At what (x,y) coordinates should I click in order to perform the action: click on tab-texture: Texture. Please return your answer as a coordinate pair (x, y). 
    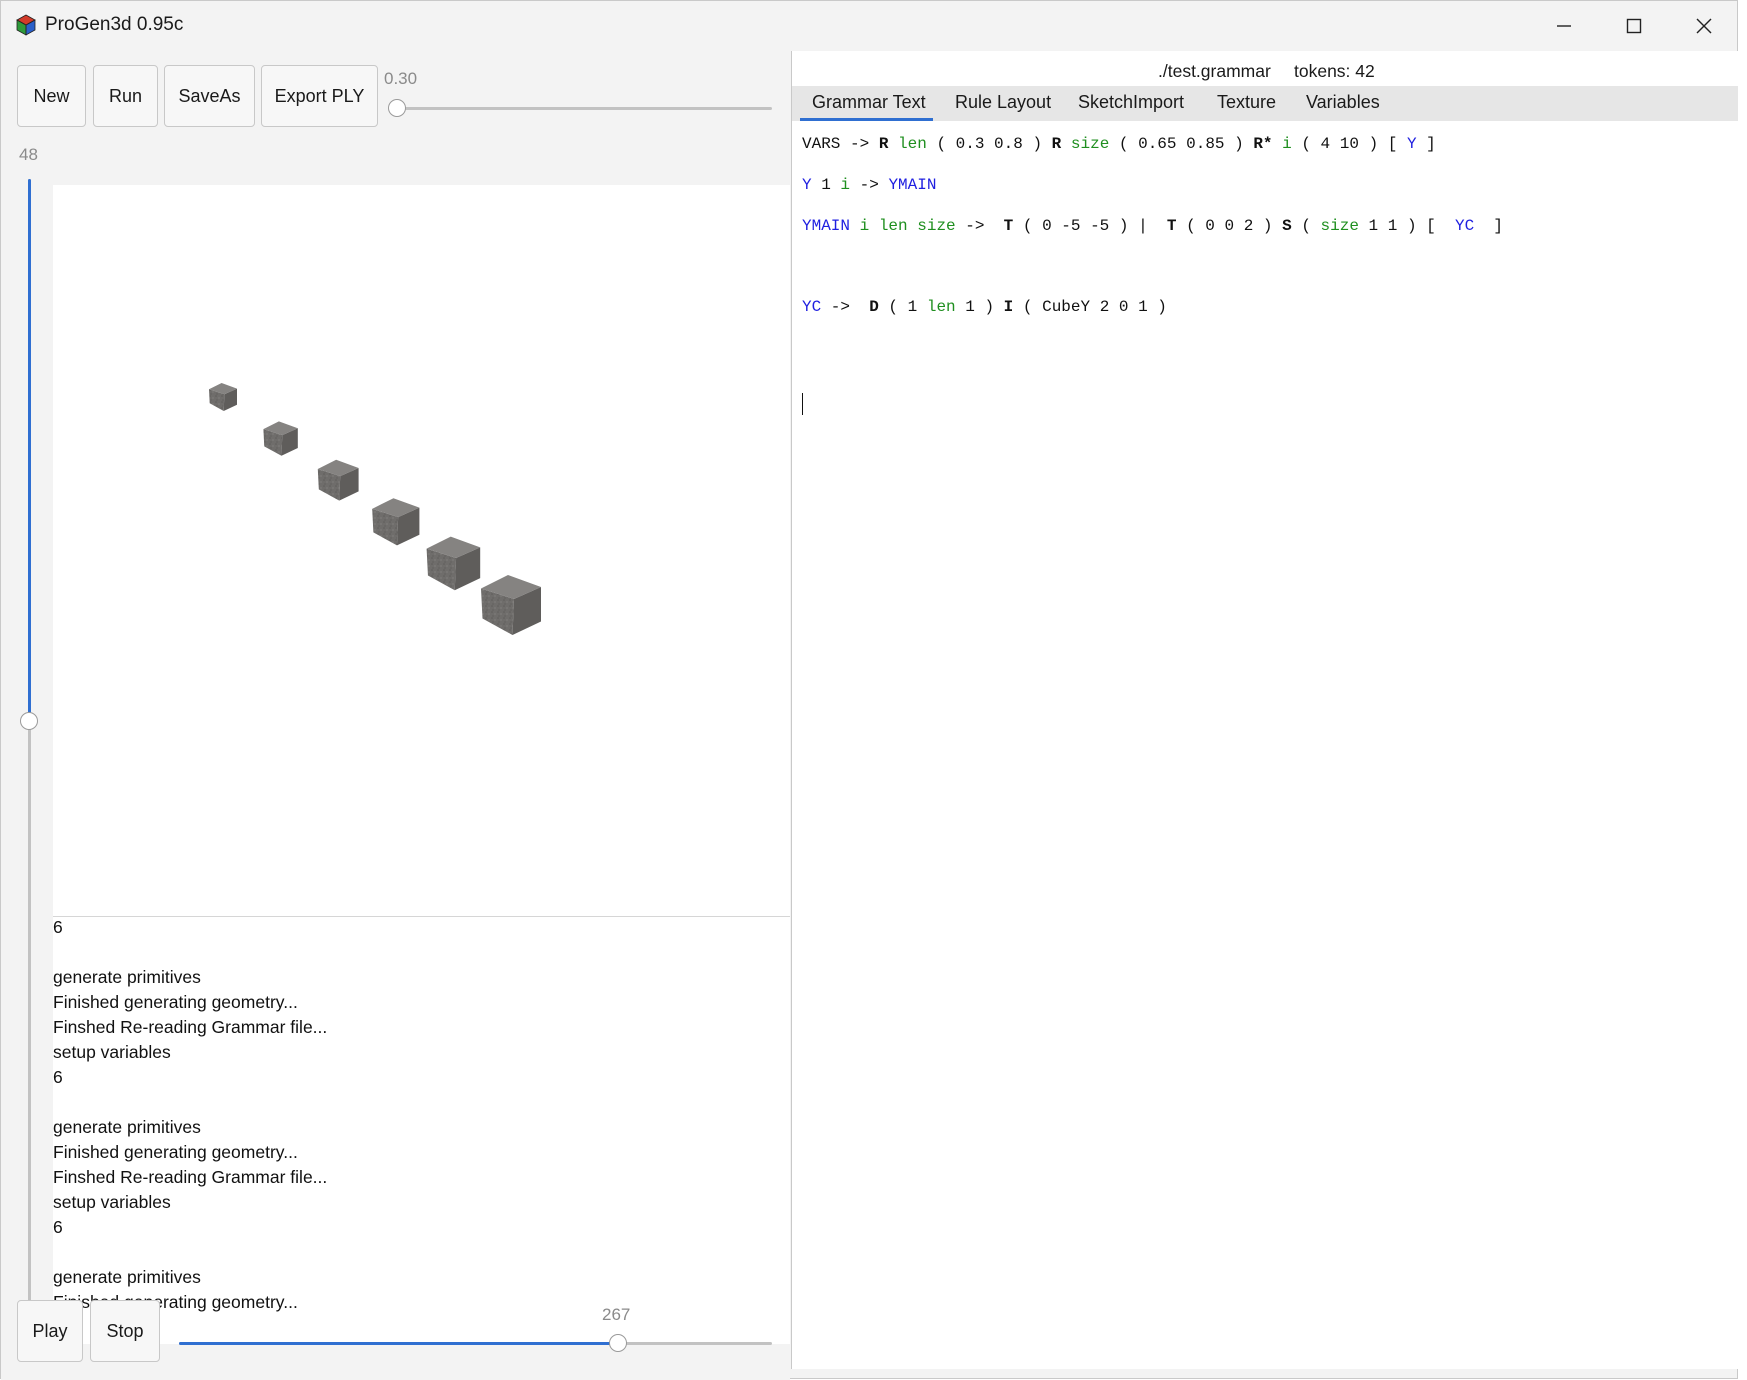
    Looking at the image, I should click on (1246, 102).